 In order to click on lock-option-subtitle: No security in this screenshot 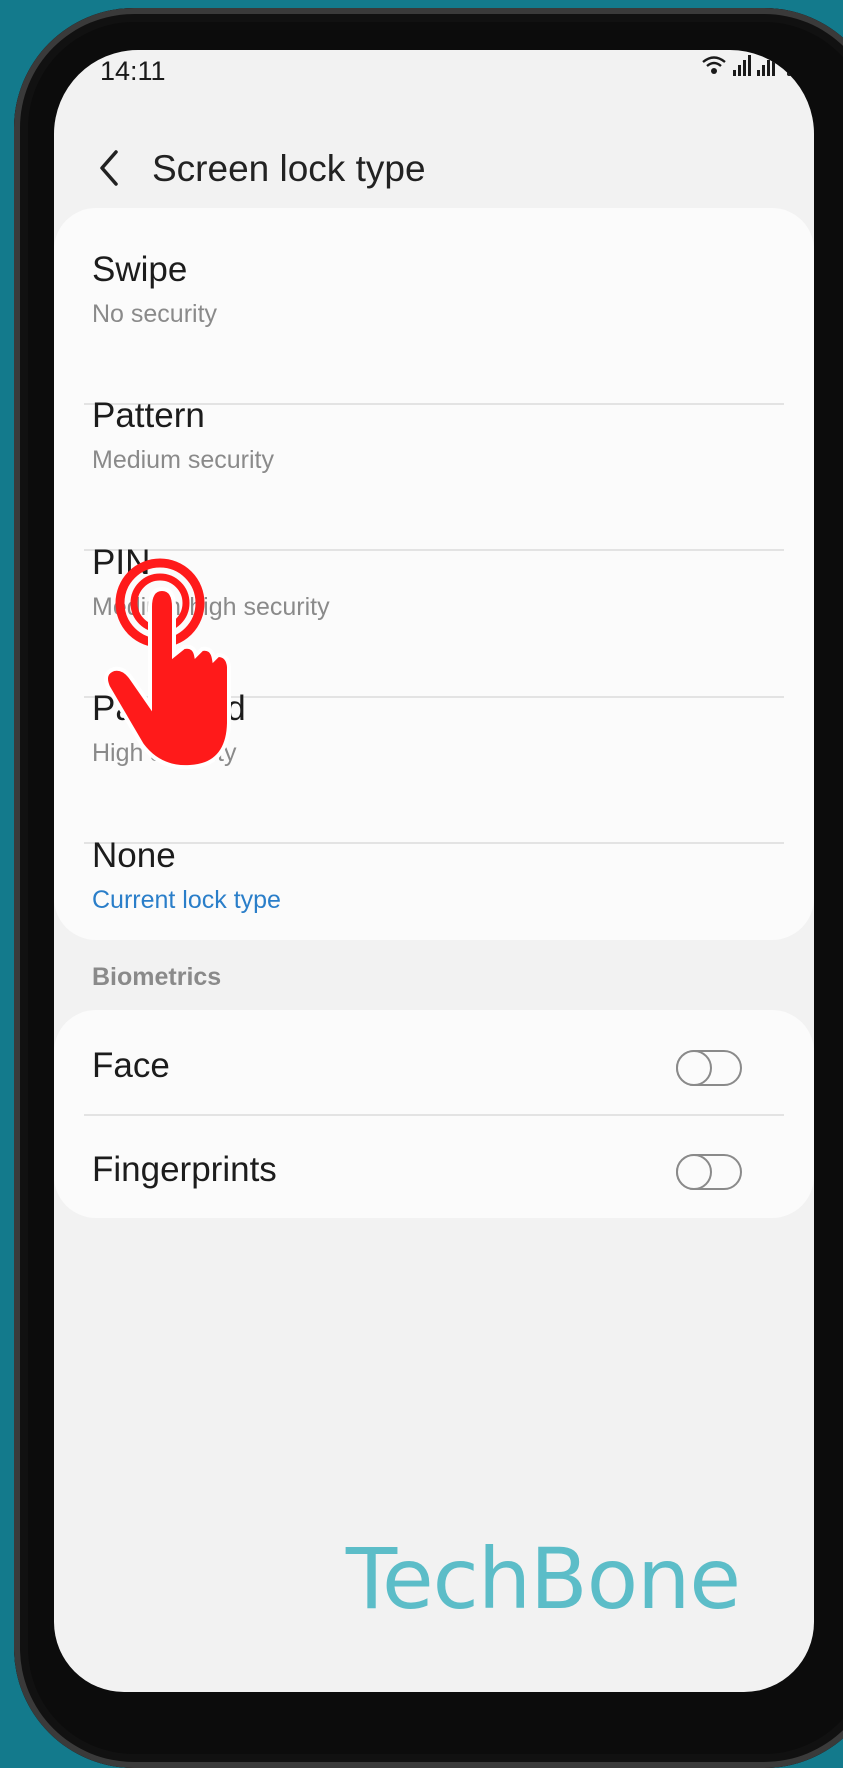, I will do `click(155, 314)`.